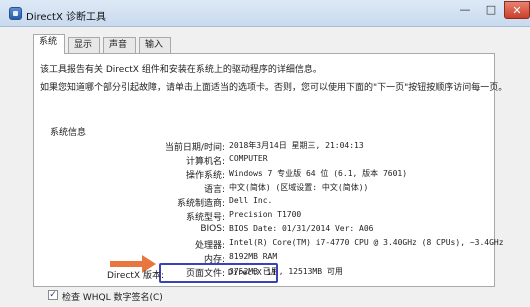 This screenshot has width=530, height=307. What do you see at coordinates (491, 10) in the screenshot?
I see `maximize-button: □` at bounding box center [491, 10].